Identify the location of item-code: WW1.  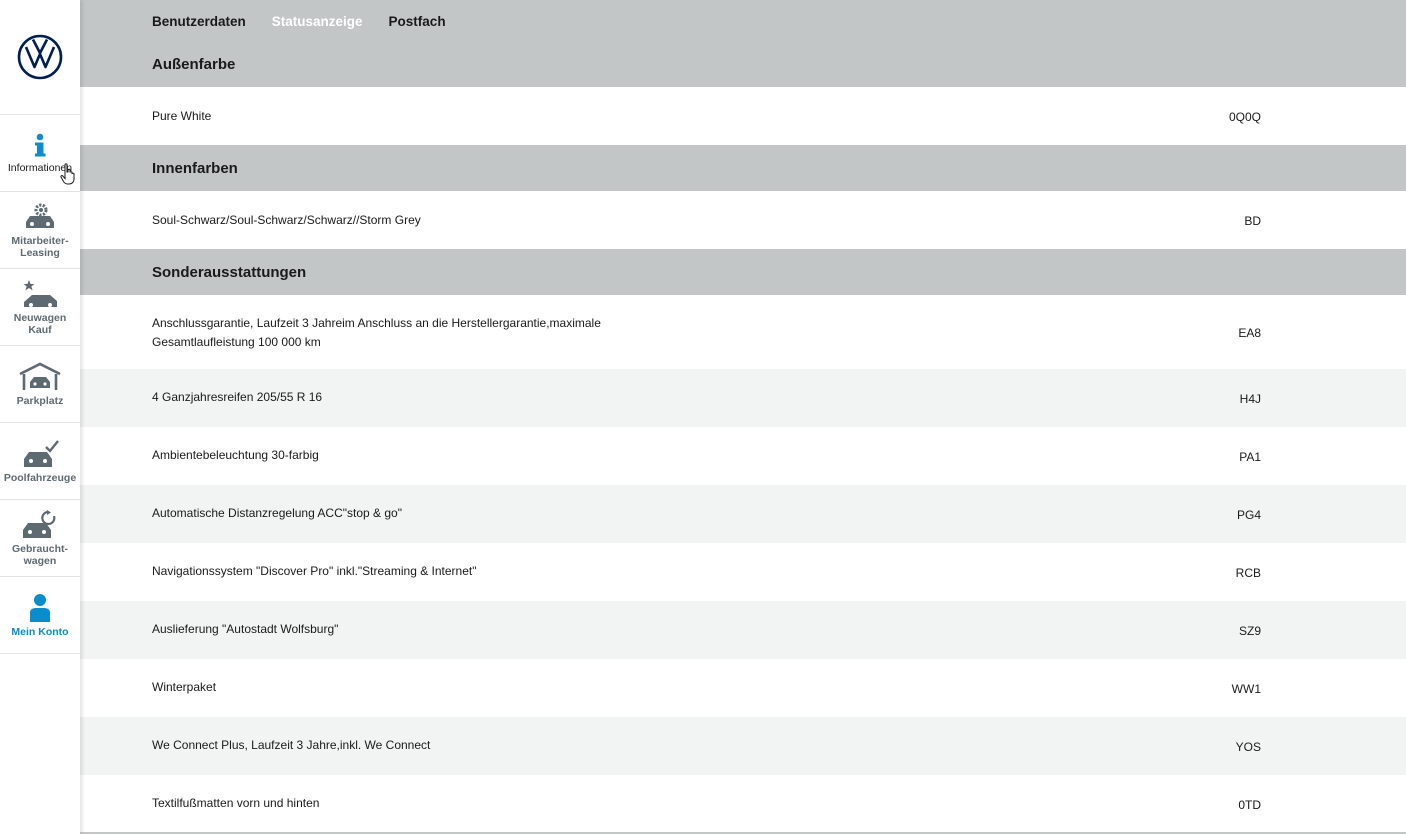
(1246, 689).